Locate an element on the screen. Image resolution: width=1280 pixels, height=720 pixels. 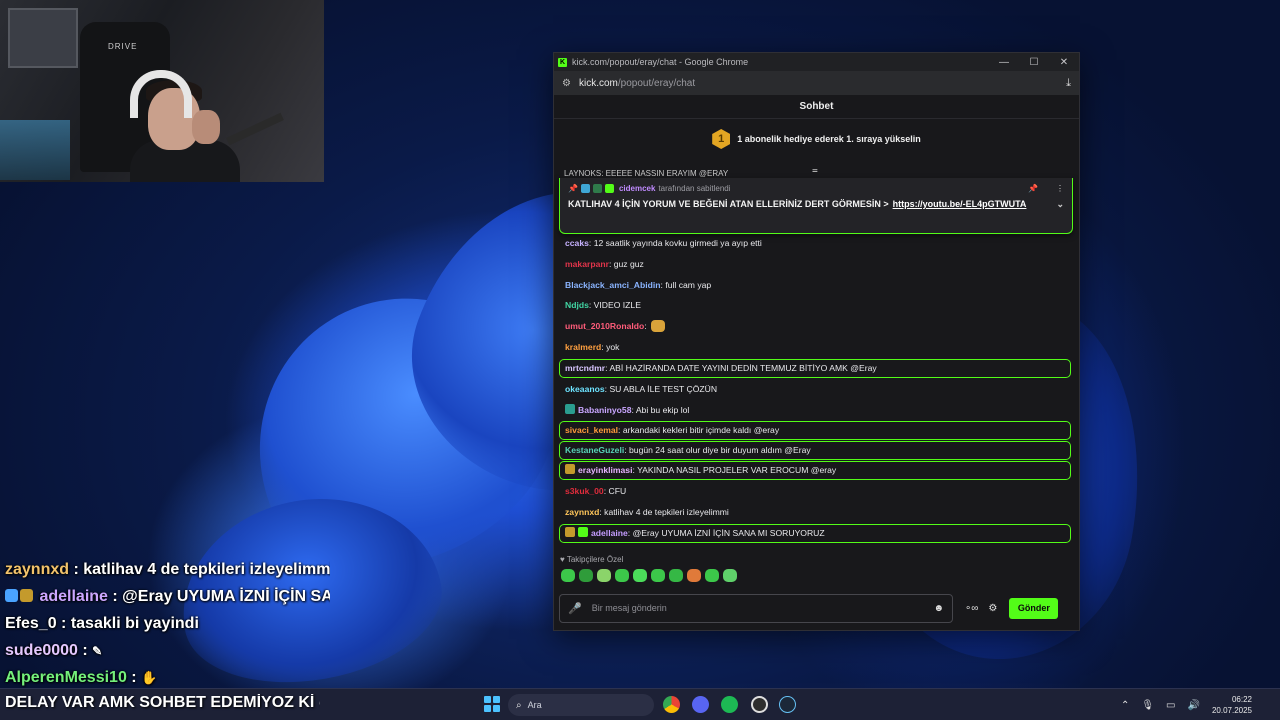
gesture-emote-icon: ✋ is located at coordinates (149, 677).